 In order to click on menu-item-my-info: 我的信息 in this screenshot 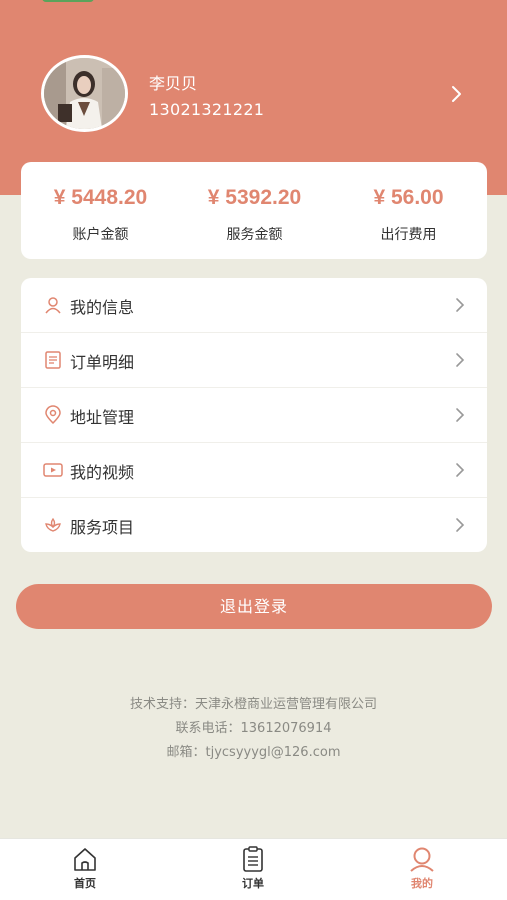, I will do `click(254, 305)`.